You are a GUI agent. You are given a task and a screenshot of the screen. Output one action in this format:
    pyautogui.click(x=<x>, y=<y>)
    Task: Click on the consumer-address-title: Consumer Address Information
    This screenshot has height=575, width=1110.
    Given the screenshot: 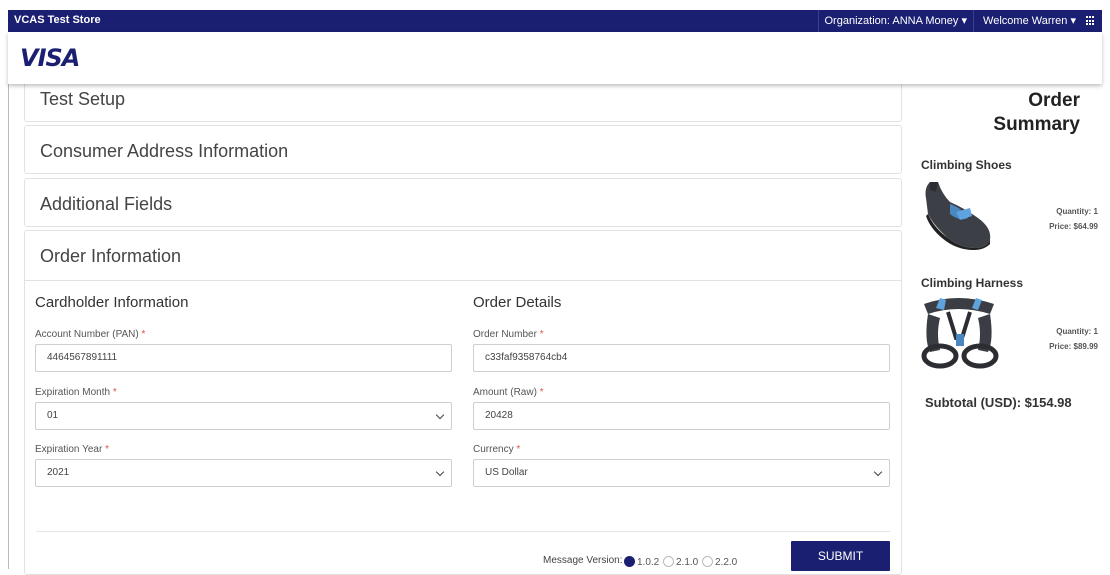 What is the action you would take?
    pyautogui.click(x=164, y=151)
    